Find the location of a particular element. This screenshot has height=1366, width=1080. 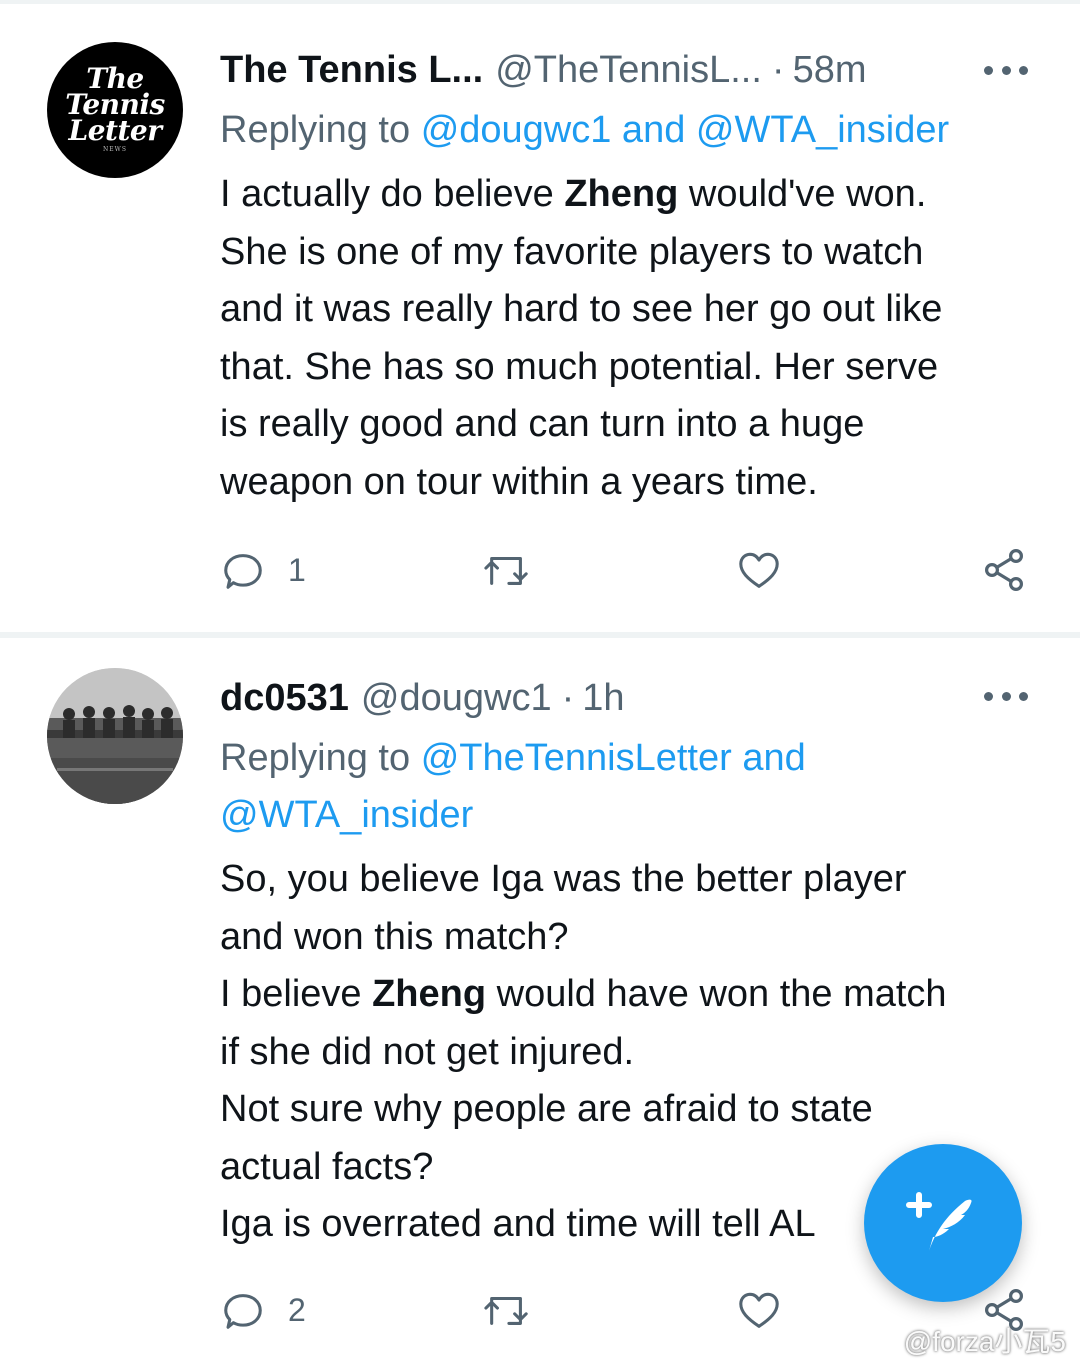

timestamp: 1h is located at coordinates (603, 698).